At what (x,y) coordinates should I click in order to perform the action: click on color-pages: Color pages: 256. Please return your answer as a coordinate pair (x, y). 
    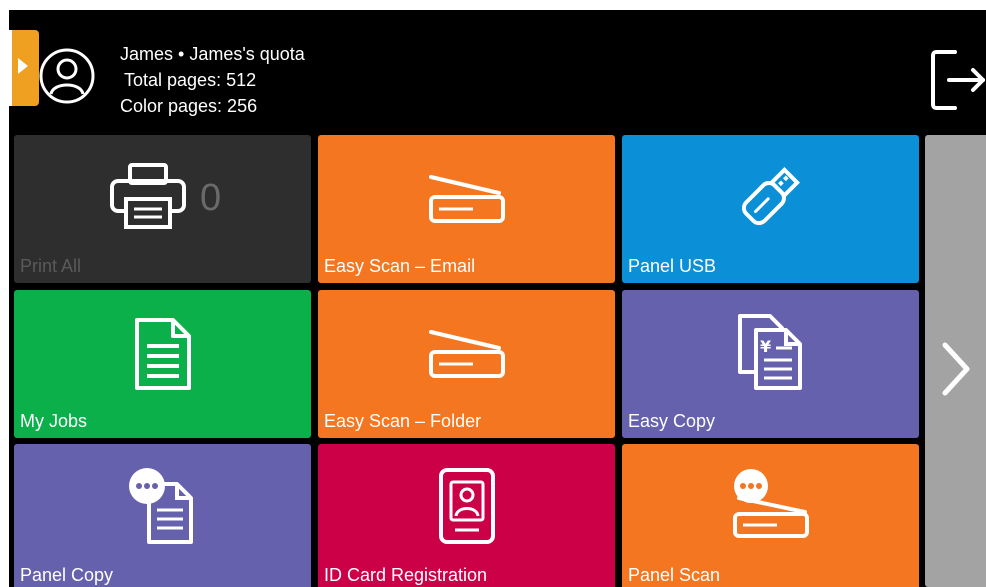
    Looking at the image, I should click on (189, 106).